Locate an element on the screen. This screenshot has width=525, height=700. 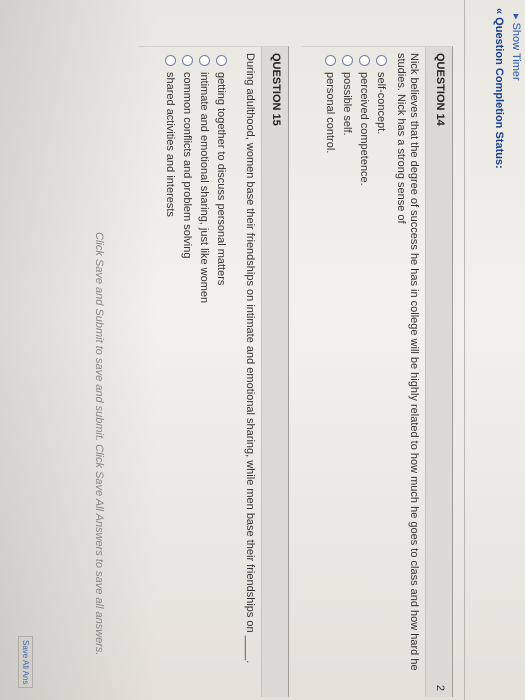
question-title: QUESTION 15 is located at coordinates (276, 89).